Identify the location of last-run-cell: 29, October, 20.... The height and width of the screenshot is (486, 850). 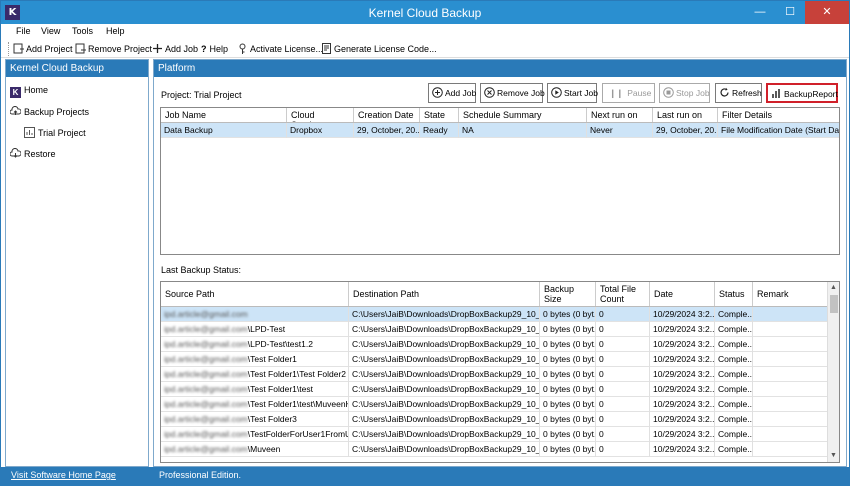
(685, 130).